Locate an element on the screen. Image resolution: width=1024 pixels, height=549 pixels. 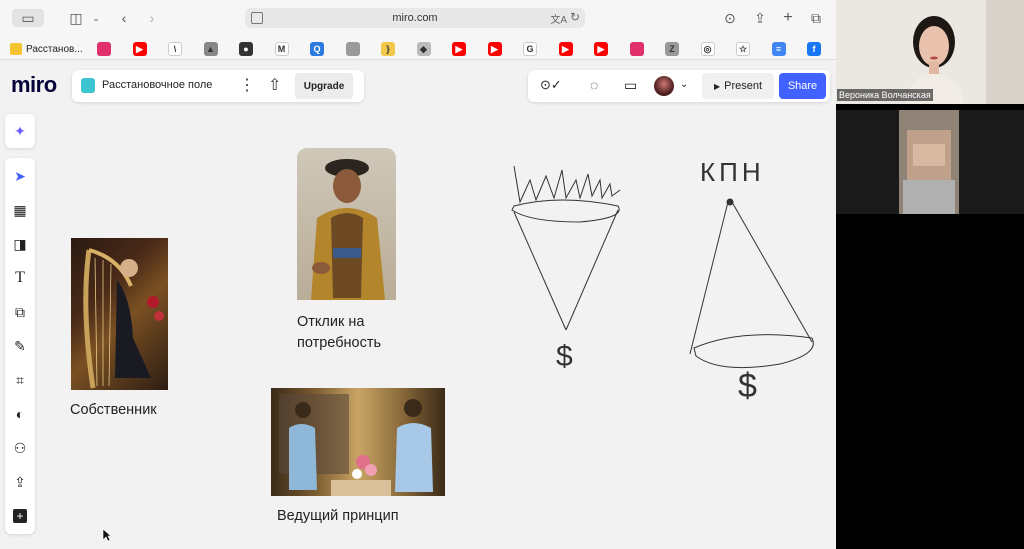
grey-square-icon is located at coordinates (352, 49).